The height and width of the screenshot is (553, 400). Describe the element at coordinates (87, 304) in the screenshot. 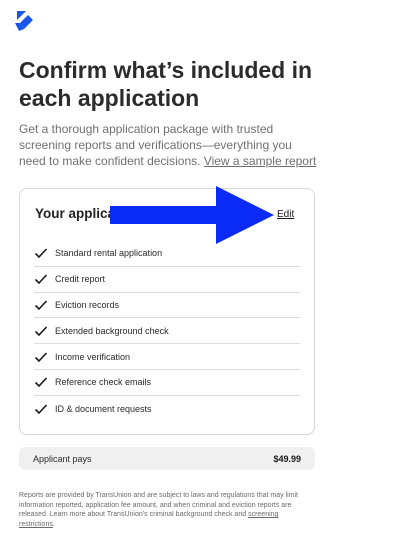

I see `list-item-label: Eviction records` at that location.